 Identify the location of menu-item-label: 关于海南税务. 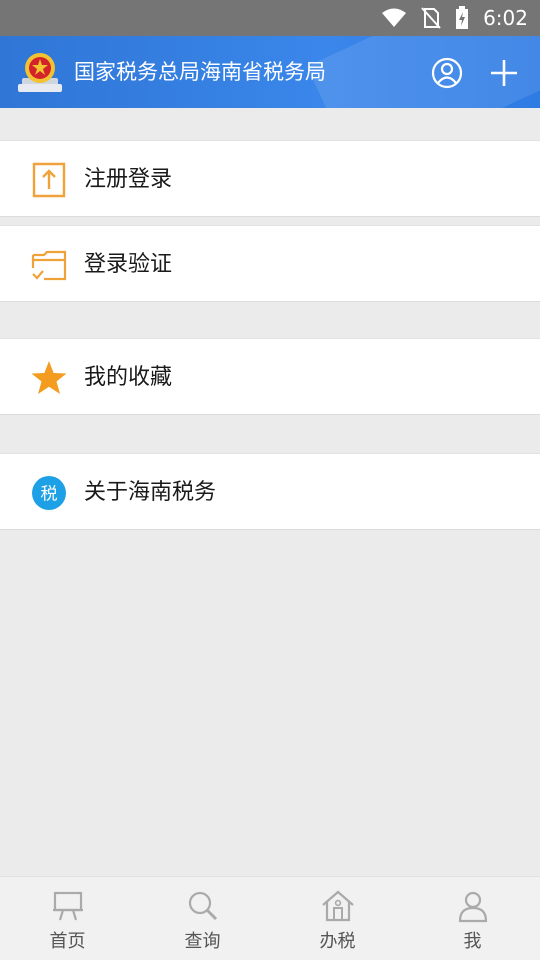
(150, 492).